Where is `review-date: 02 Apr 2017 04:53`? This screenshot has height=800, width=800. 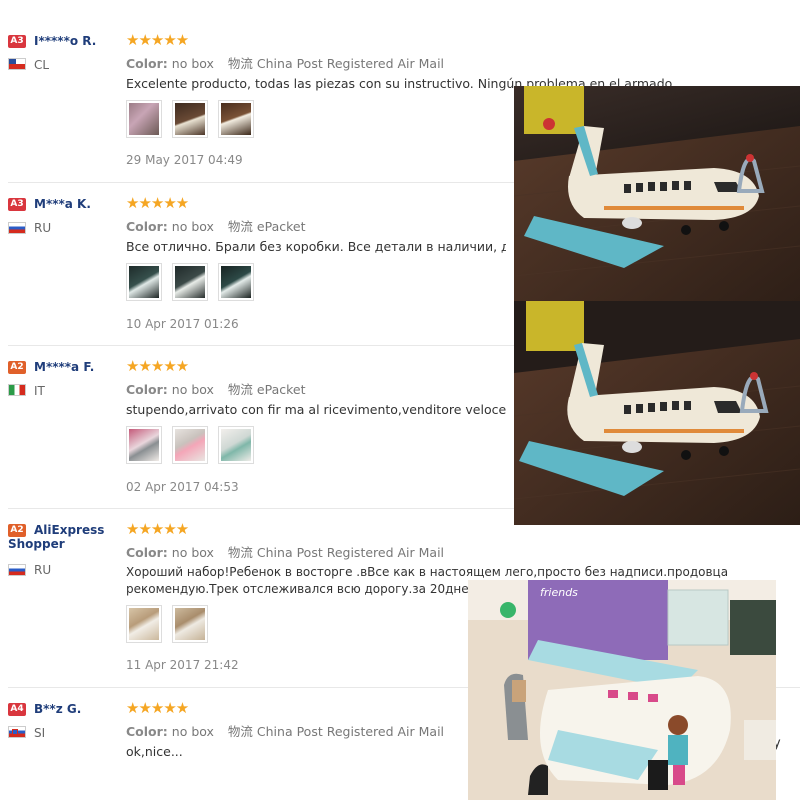 review-date: 02 Apr 2017 04:53 is located at coordinates (182, 487).